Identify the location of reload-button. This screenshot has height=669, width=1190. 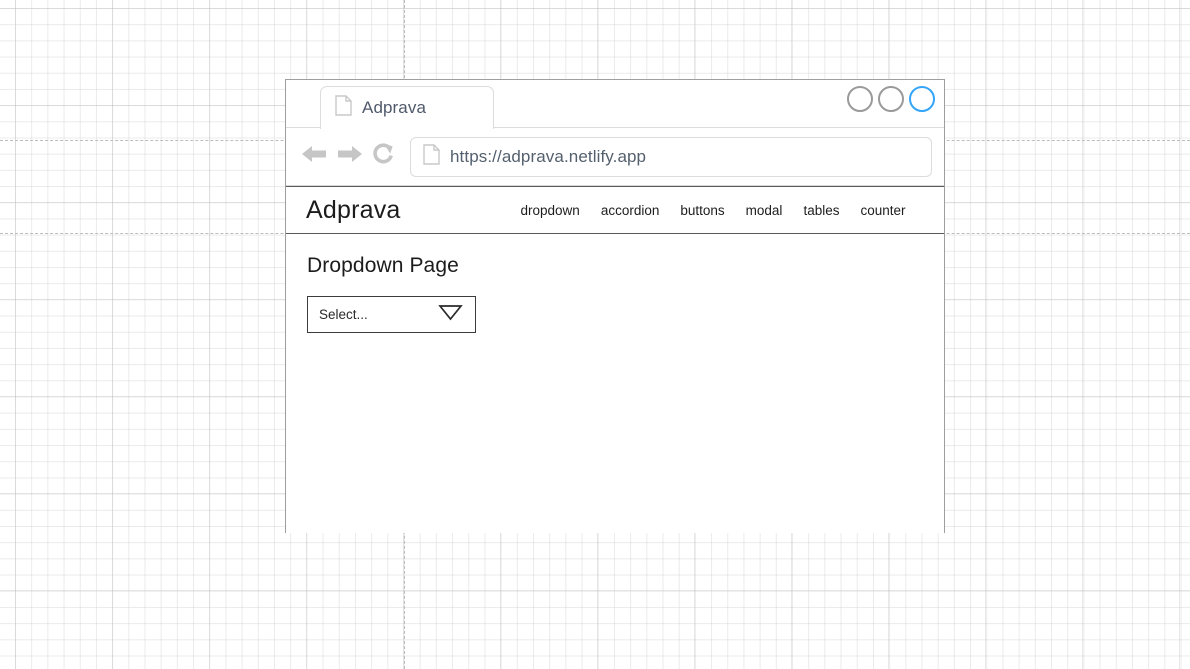
(383, 157).